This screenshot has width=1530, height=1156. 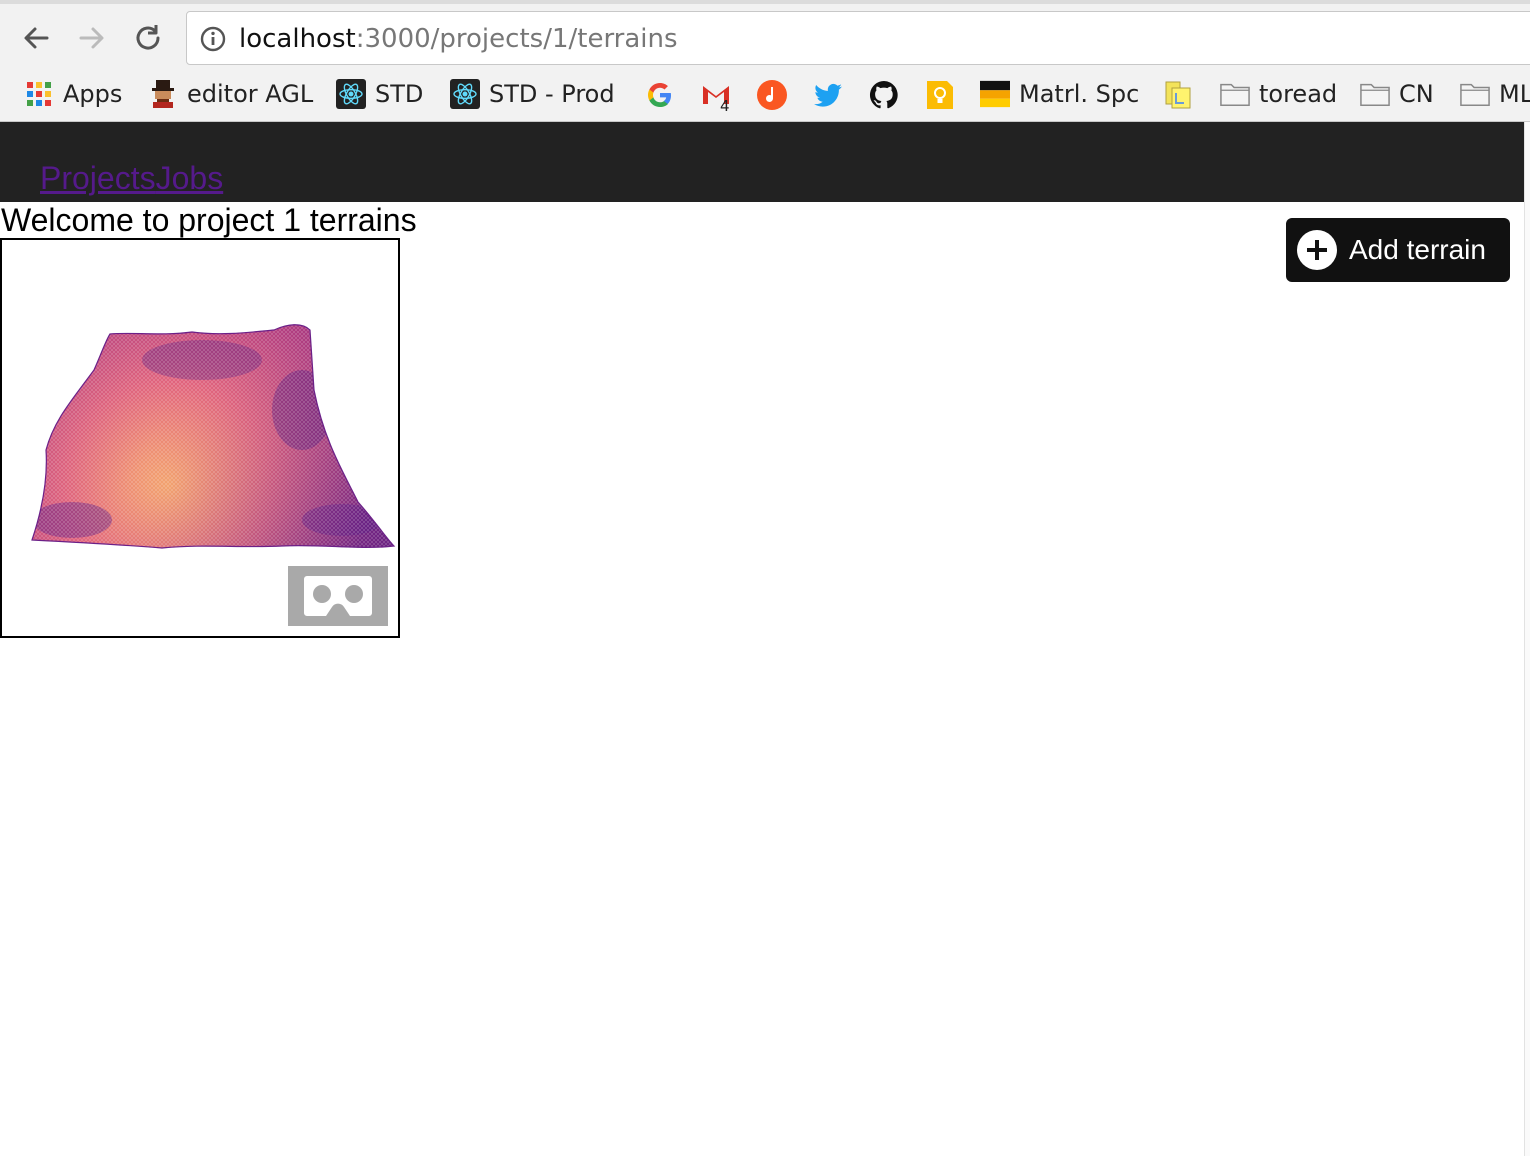 I want to click on main-nav: ProjectsJobs, so click(x=131, y=178).